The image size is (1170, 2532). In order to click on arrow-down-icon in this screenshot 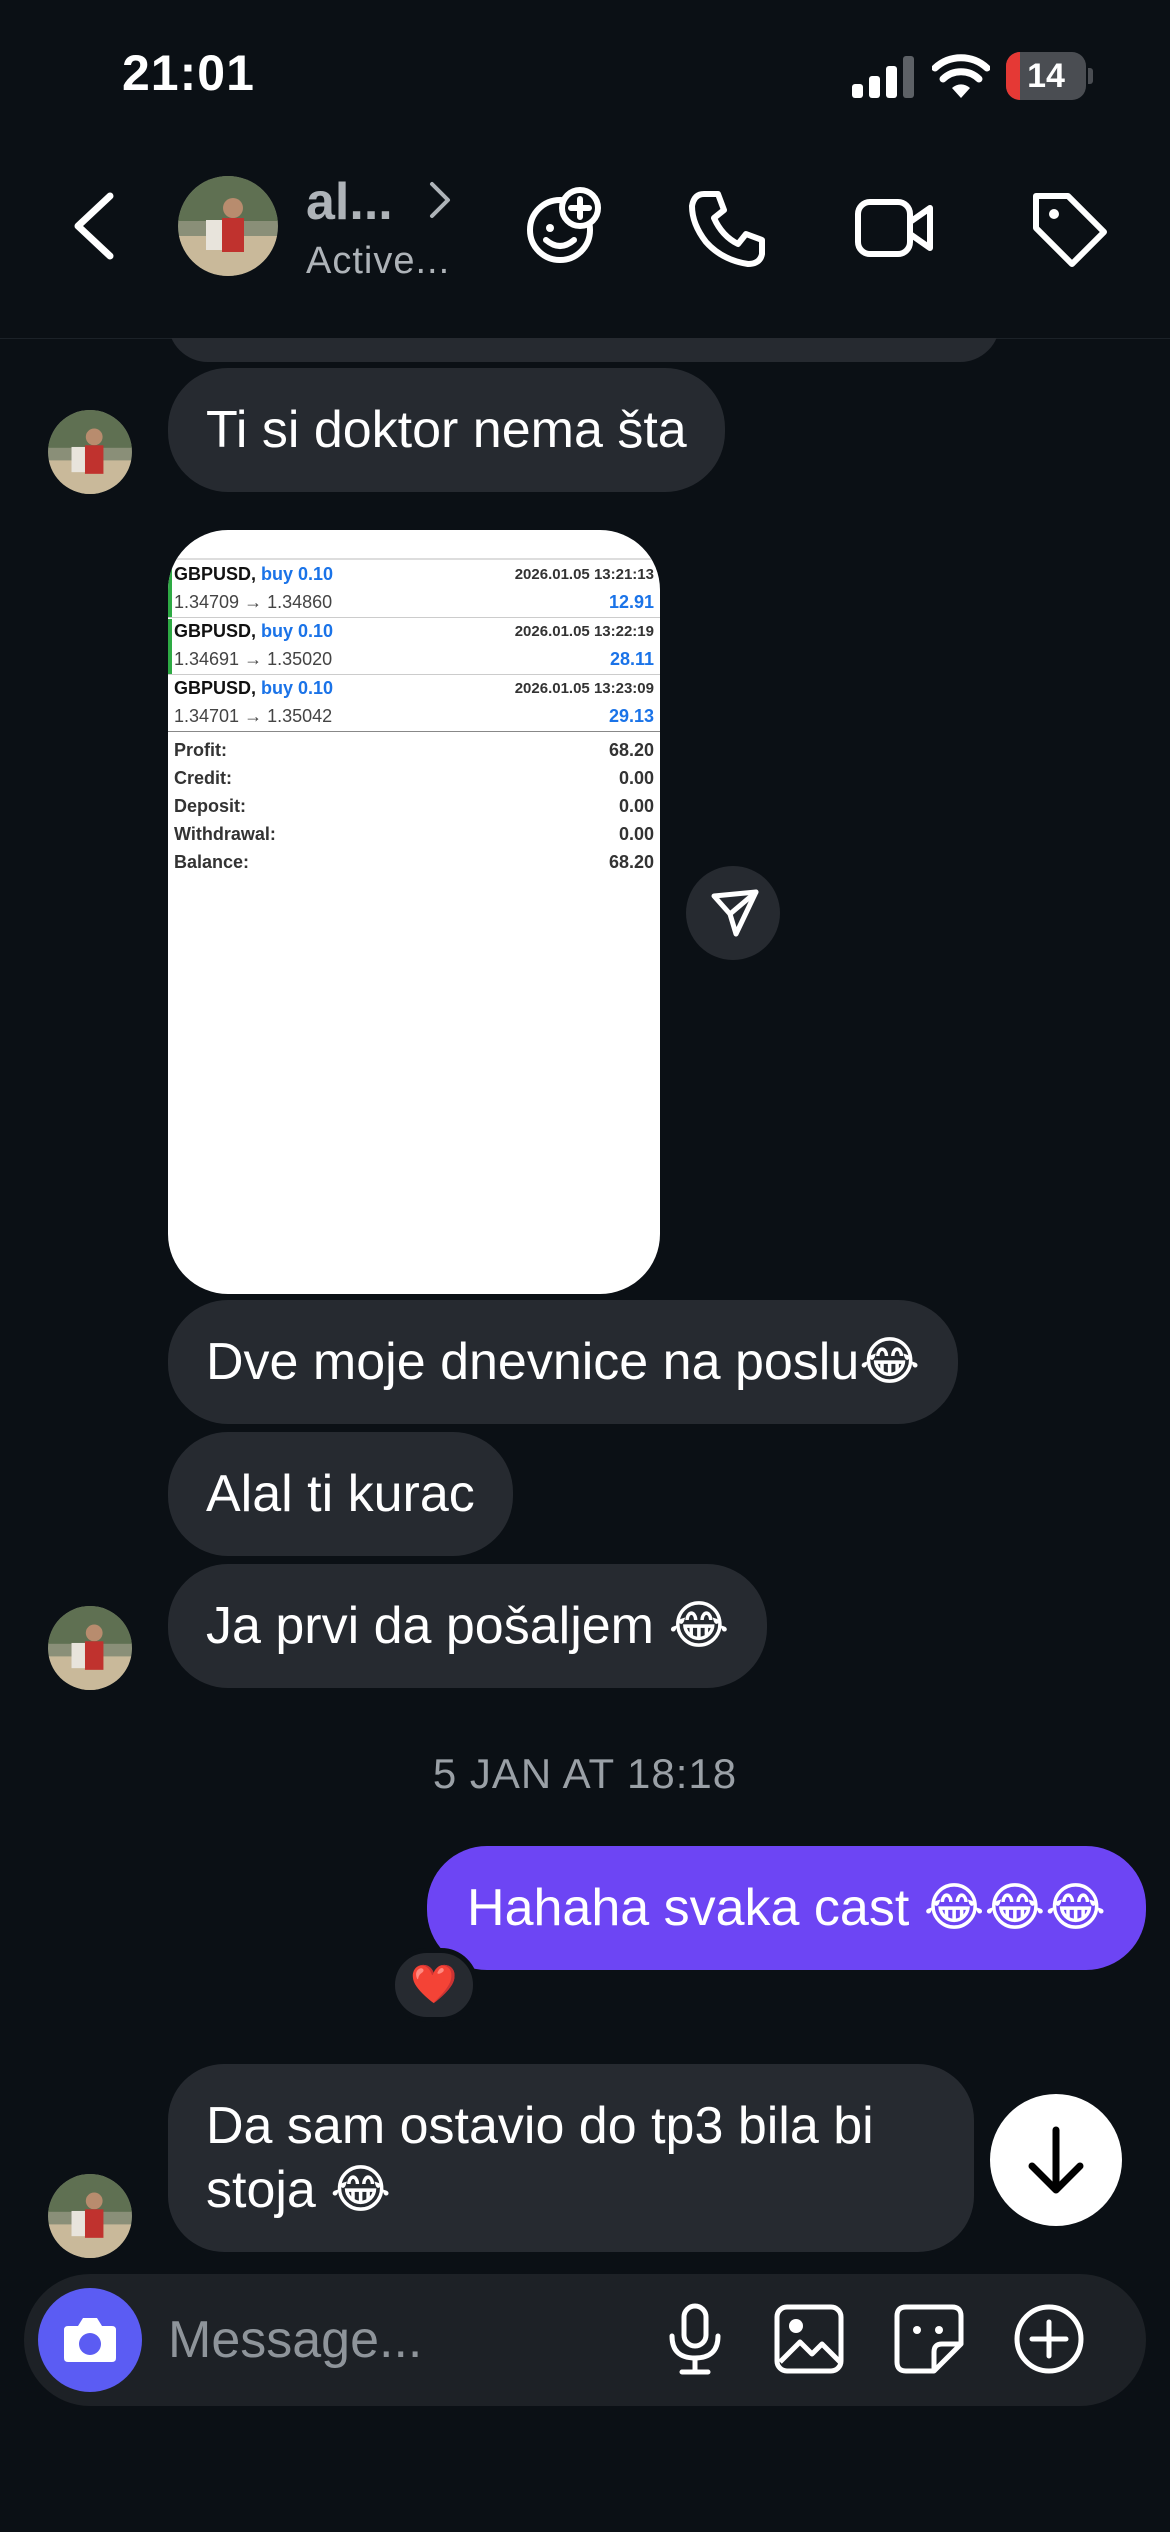, I will do `click(1056, 2160)`.